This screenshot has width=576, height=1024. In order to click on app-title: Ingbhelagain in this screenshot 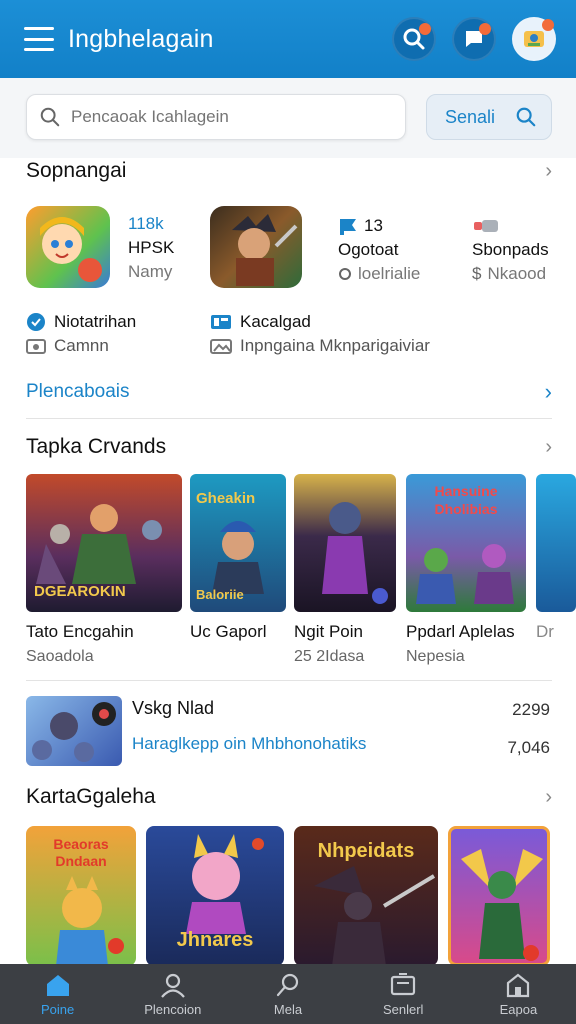, I will do `click(141, 38)`.